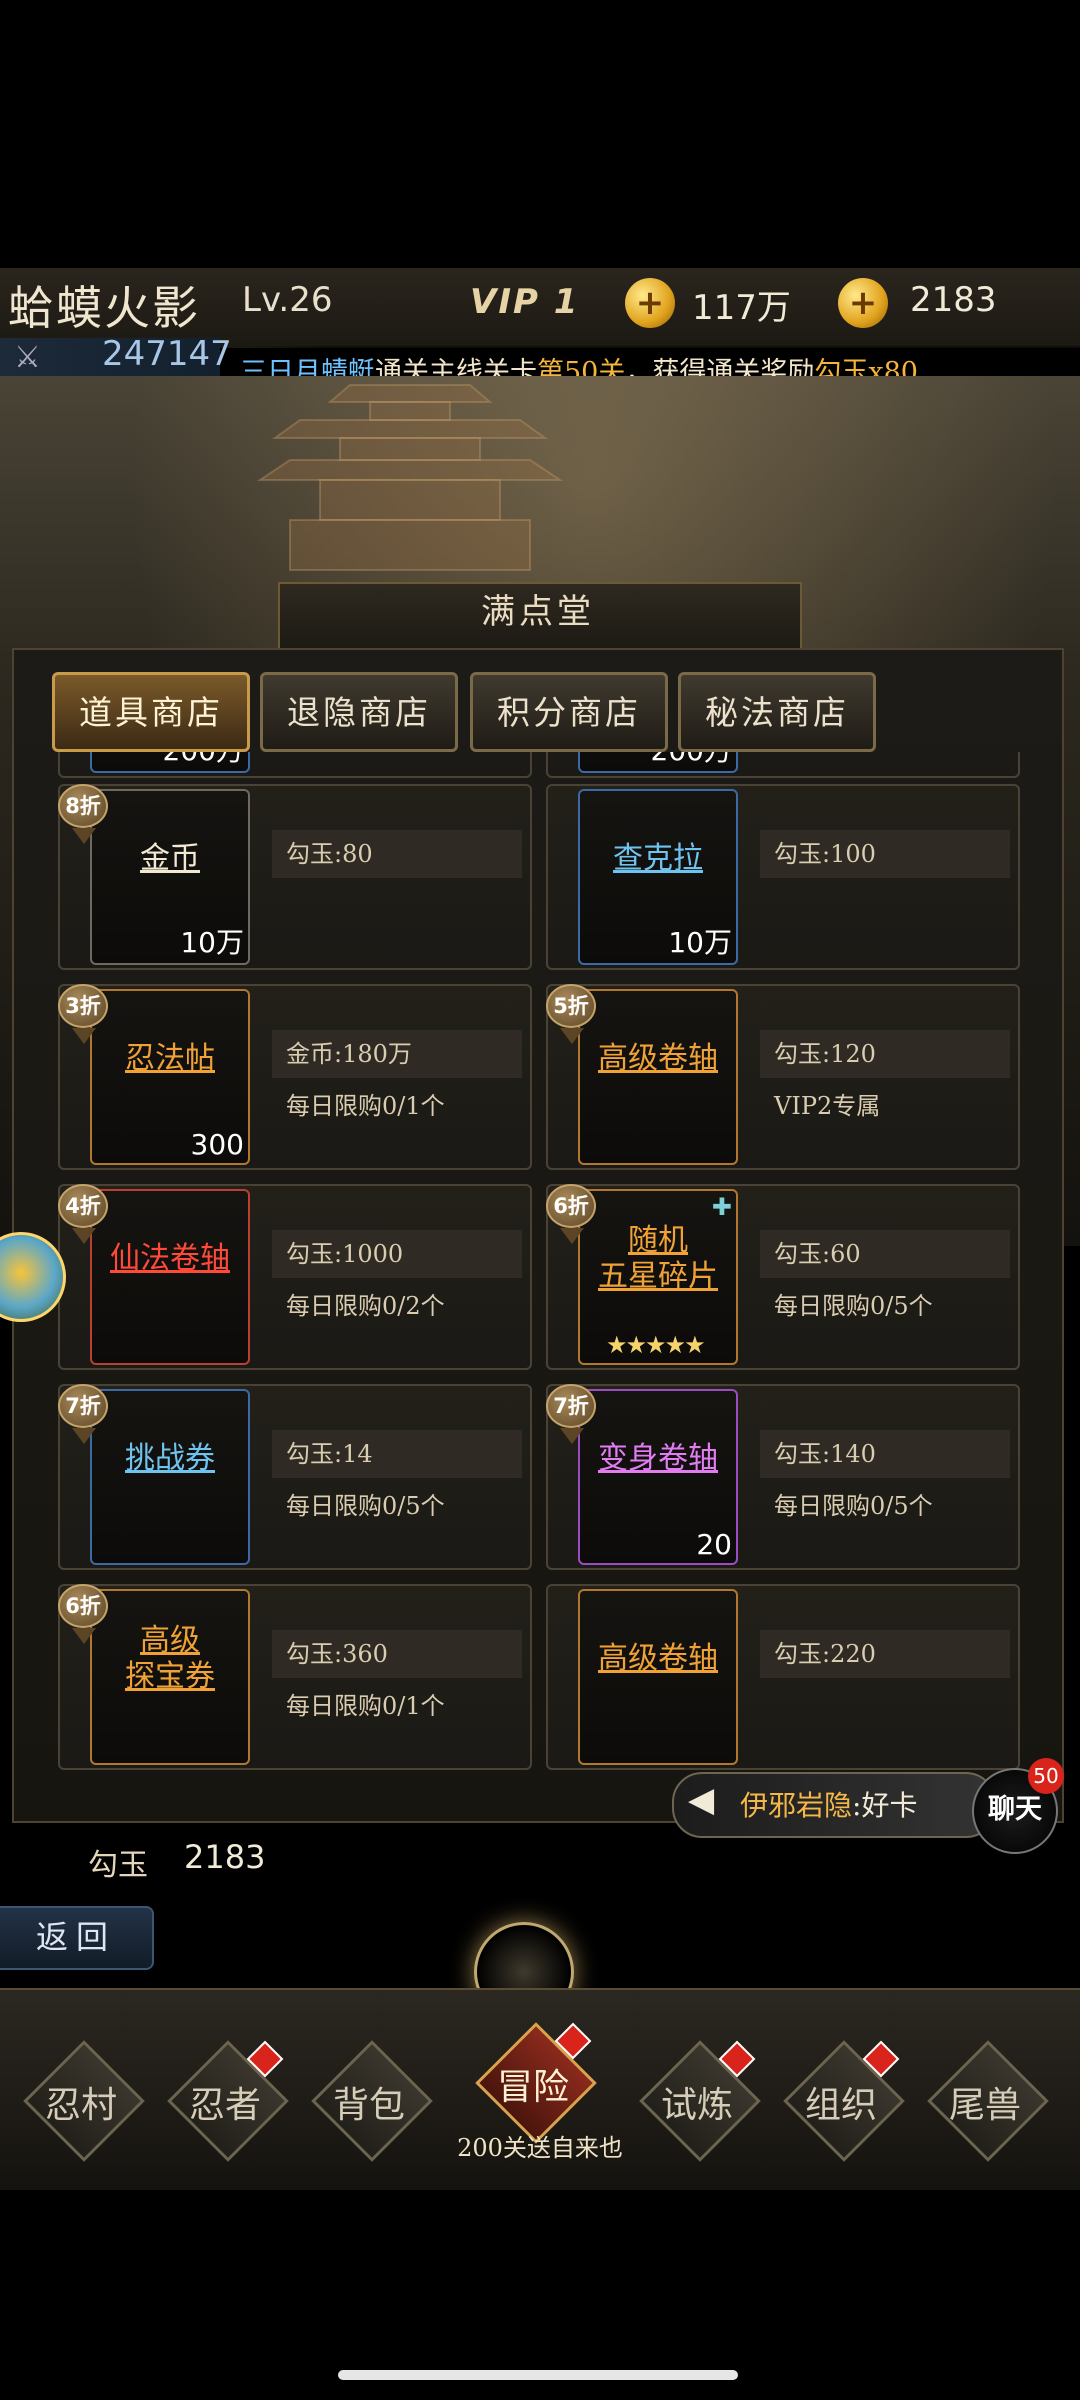 Image resolution: width=1080 pixels, height=2400 pixels. I want to click on item-price: 勾玉:1000, so click(397, 1254).